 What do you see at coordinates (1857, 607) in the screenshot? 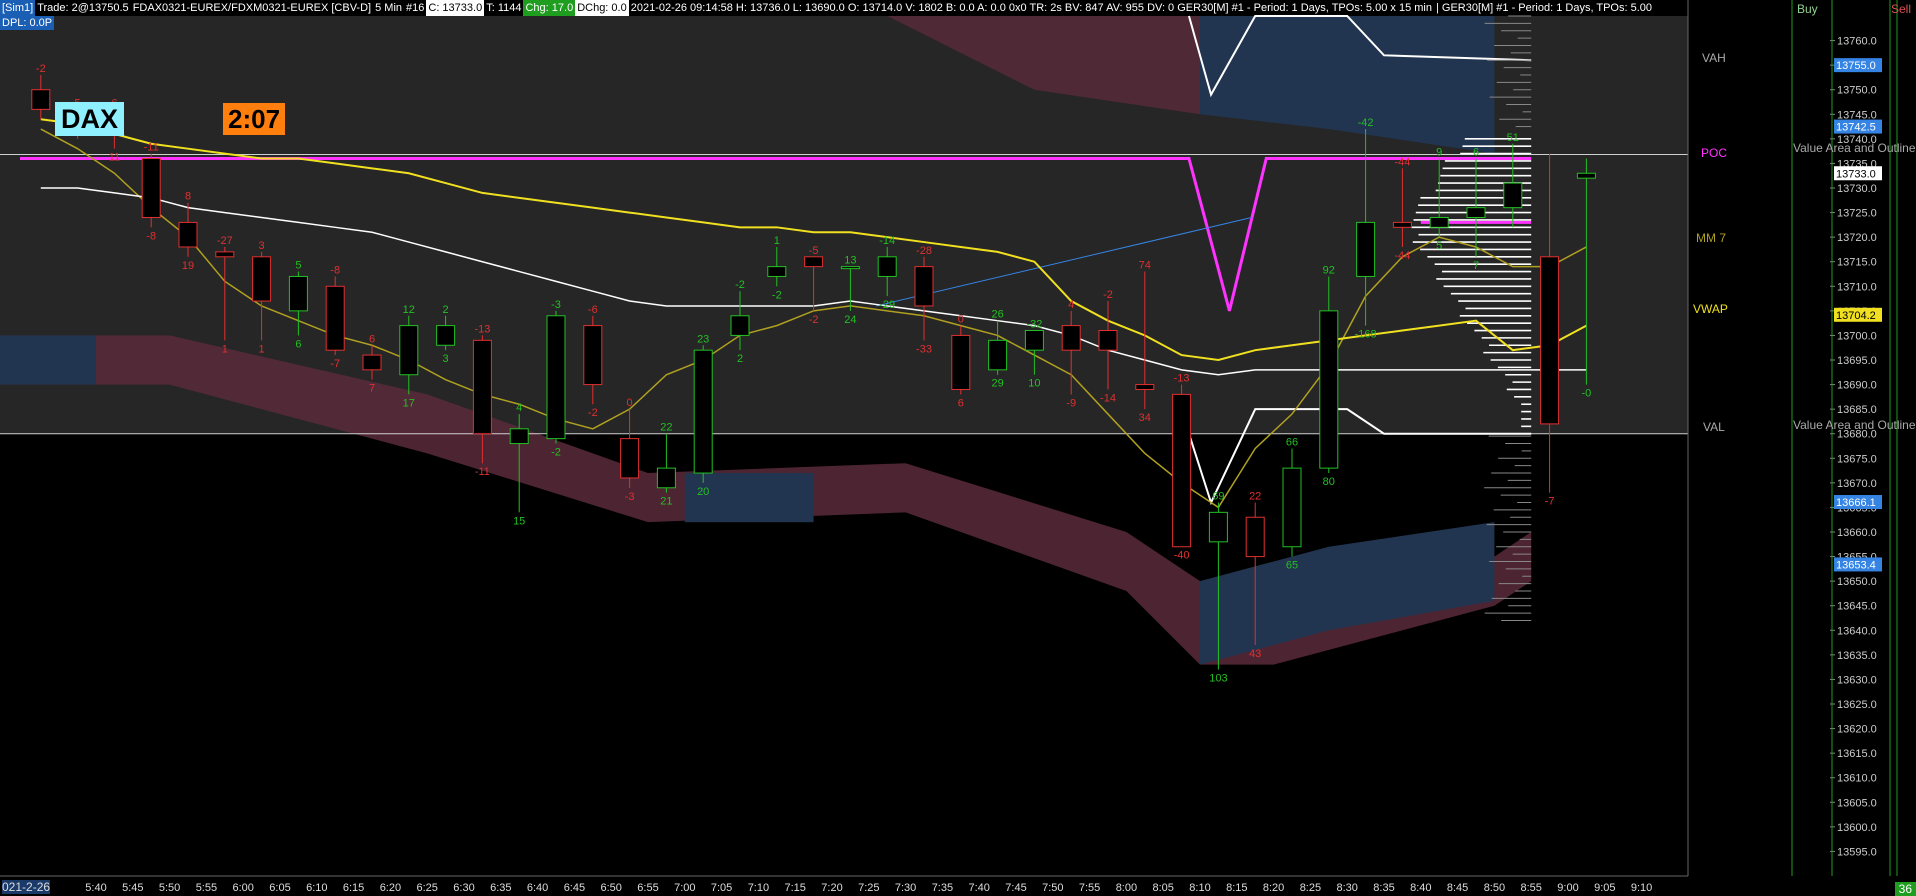
I see `y-tick-label: 13645.0` at bounding box center [1857, 607].